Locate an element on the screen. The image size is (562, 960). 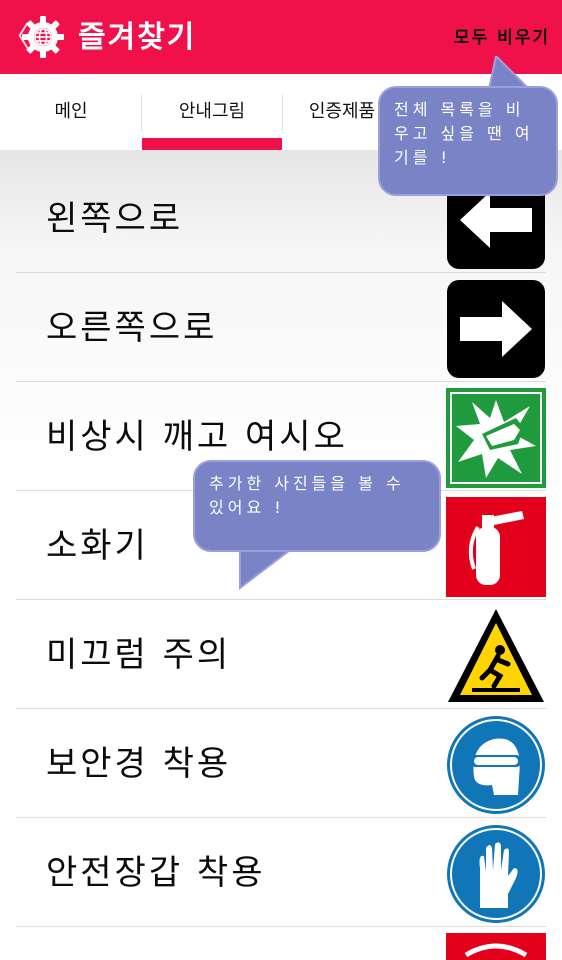
arrow-right-icon is located at coordinates (496, 329).